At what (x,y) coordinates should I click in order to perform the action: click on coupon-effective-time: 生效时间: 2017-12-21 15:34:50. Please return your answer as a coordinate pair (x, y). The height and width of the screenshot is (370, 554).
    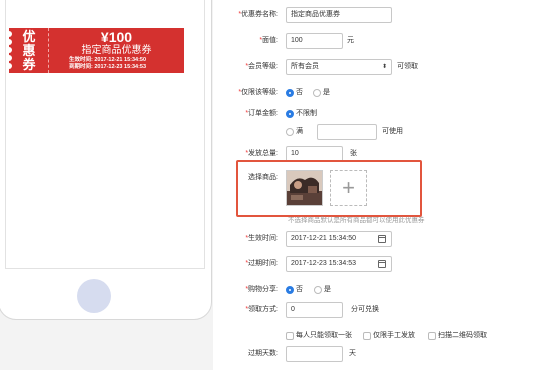
    Looking at the image, I should click on (108, 60).